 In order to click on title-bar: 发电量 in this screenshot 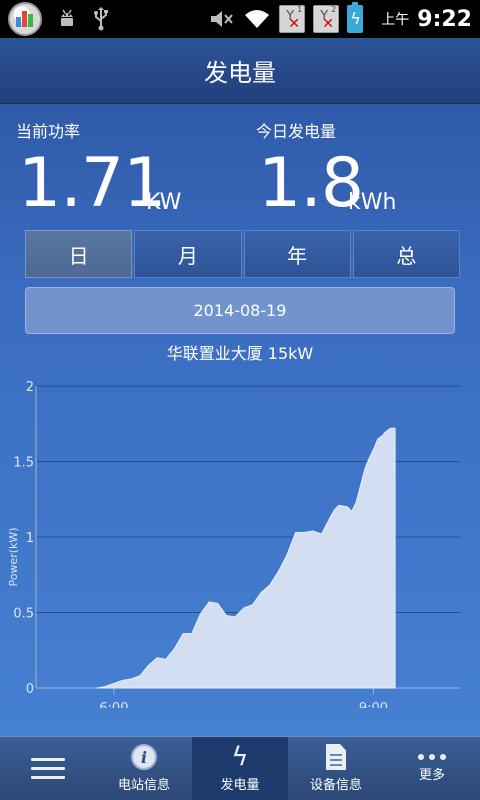, I will do `click(240, 71)`.